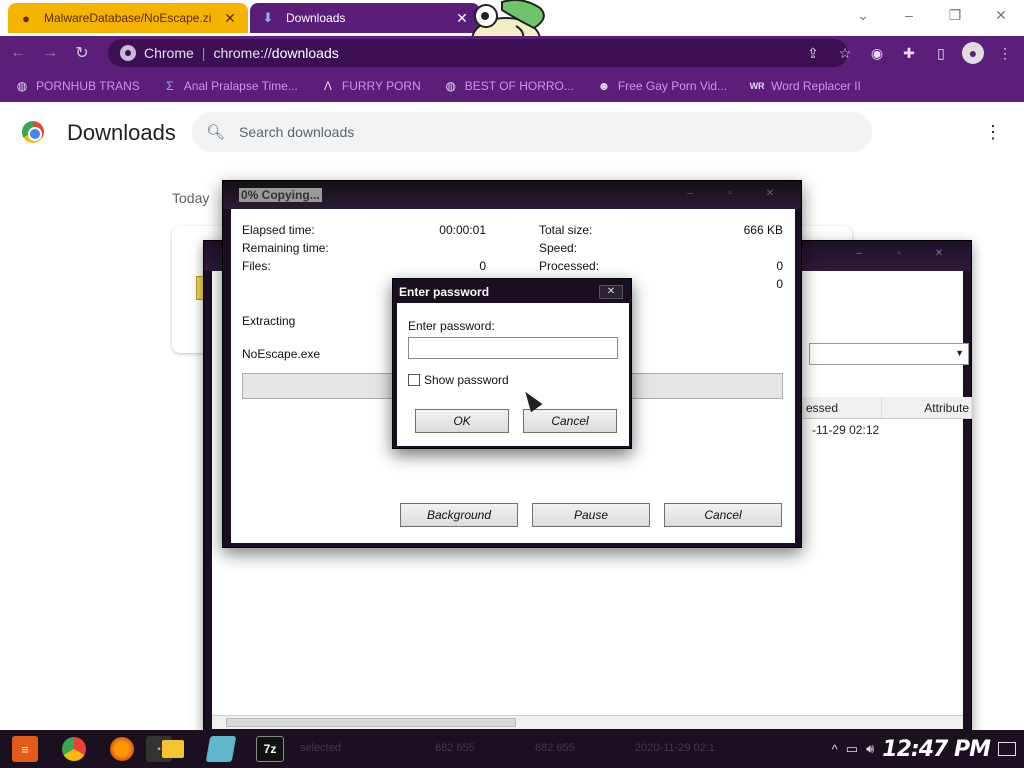 The height and width of the screenshot is (768, 1024). Describe the element at coordinates (909, 53) in the screenshot. I see `extensions-icon: ✚` at that location.